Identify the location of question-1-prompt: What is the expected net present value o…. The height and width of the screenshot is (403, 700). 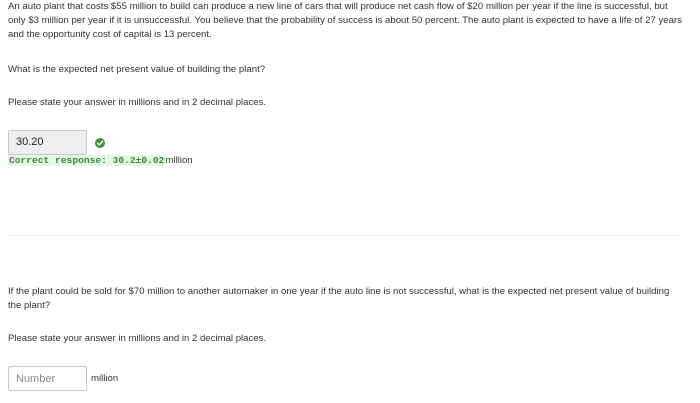
(137, 69).